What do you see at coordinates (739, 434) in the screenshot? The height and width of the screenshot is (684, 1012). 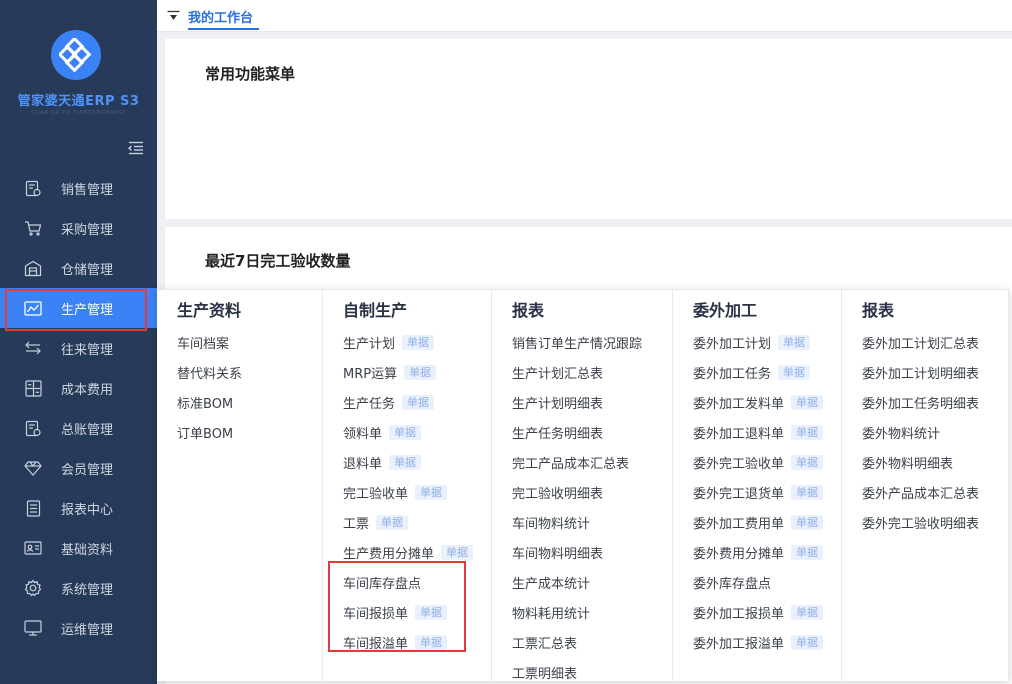 I see `submenu-item-label: 委外加工退料单` at bounding box center [739, 434].